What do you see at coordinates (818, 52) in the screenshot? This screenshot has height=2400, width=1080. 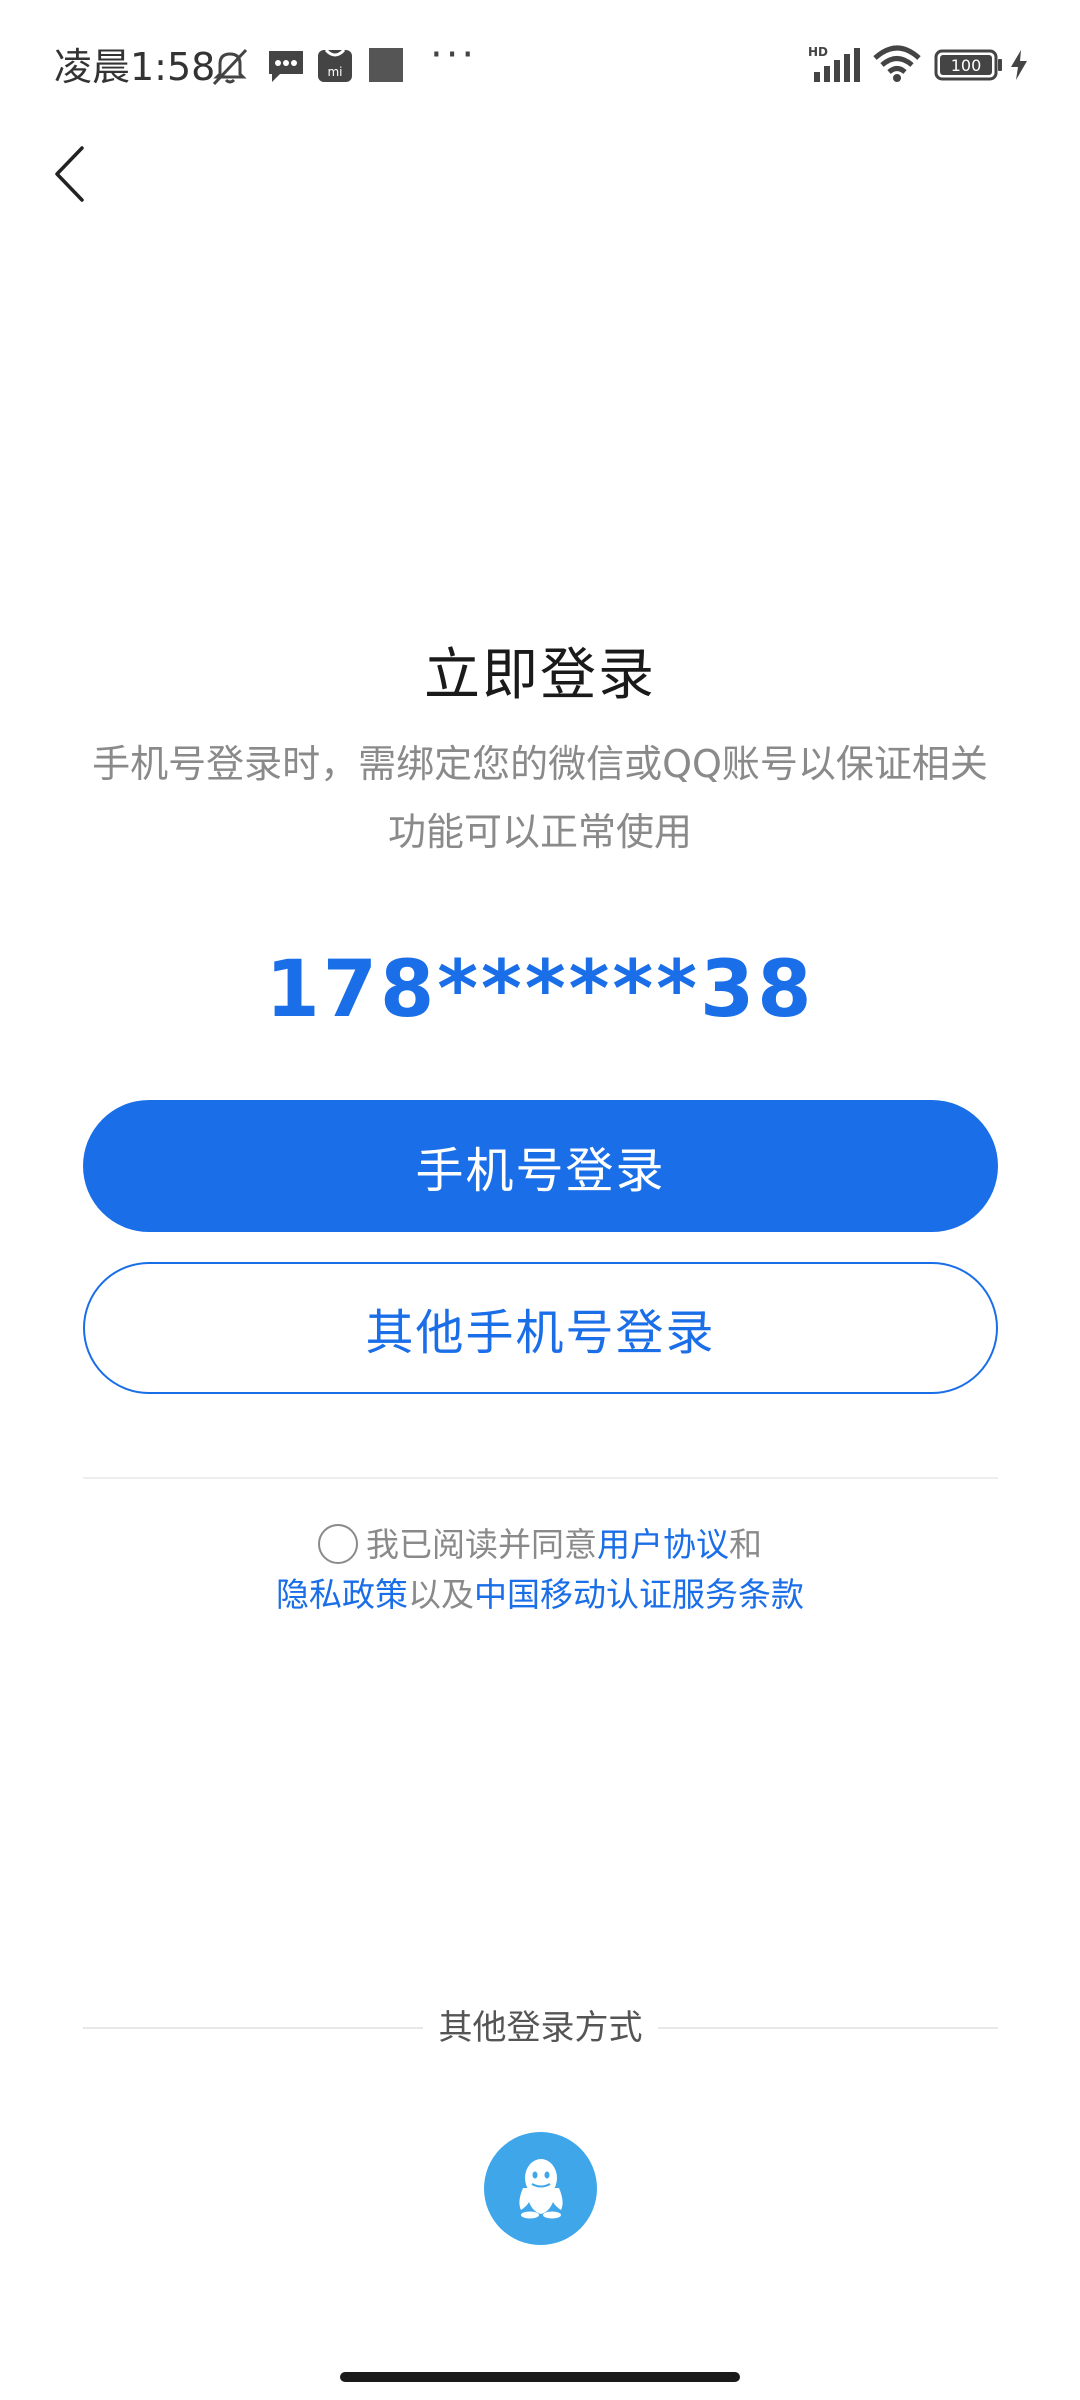 I see `svg-text: HD` at bounding box center [818, 52].